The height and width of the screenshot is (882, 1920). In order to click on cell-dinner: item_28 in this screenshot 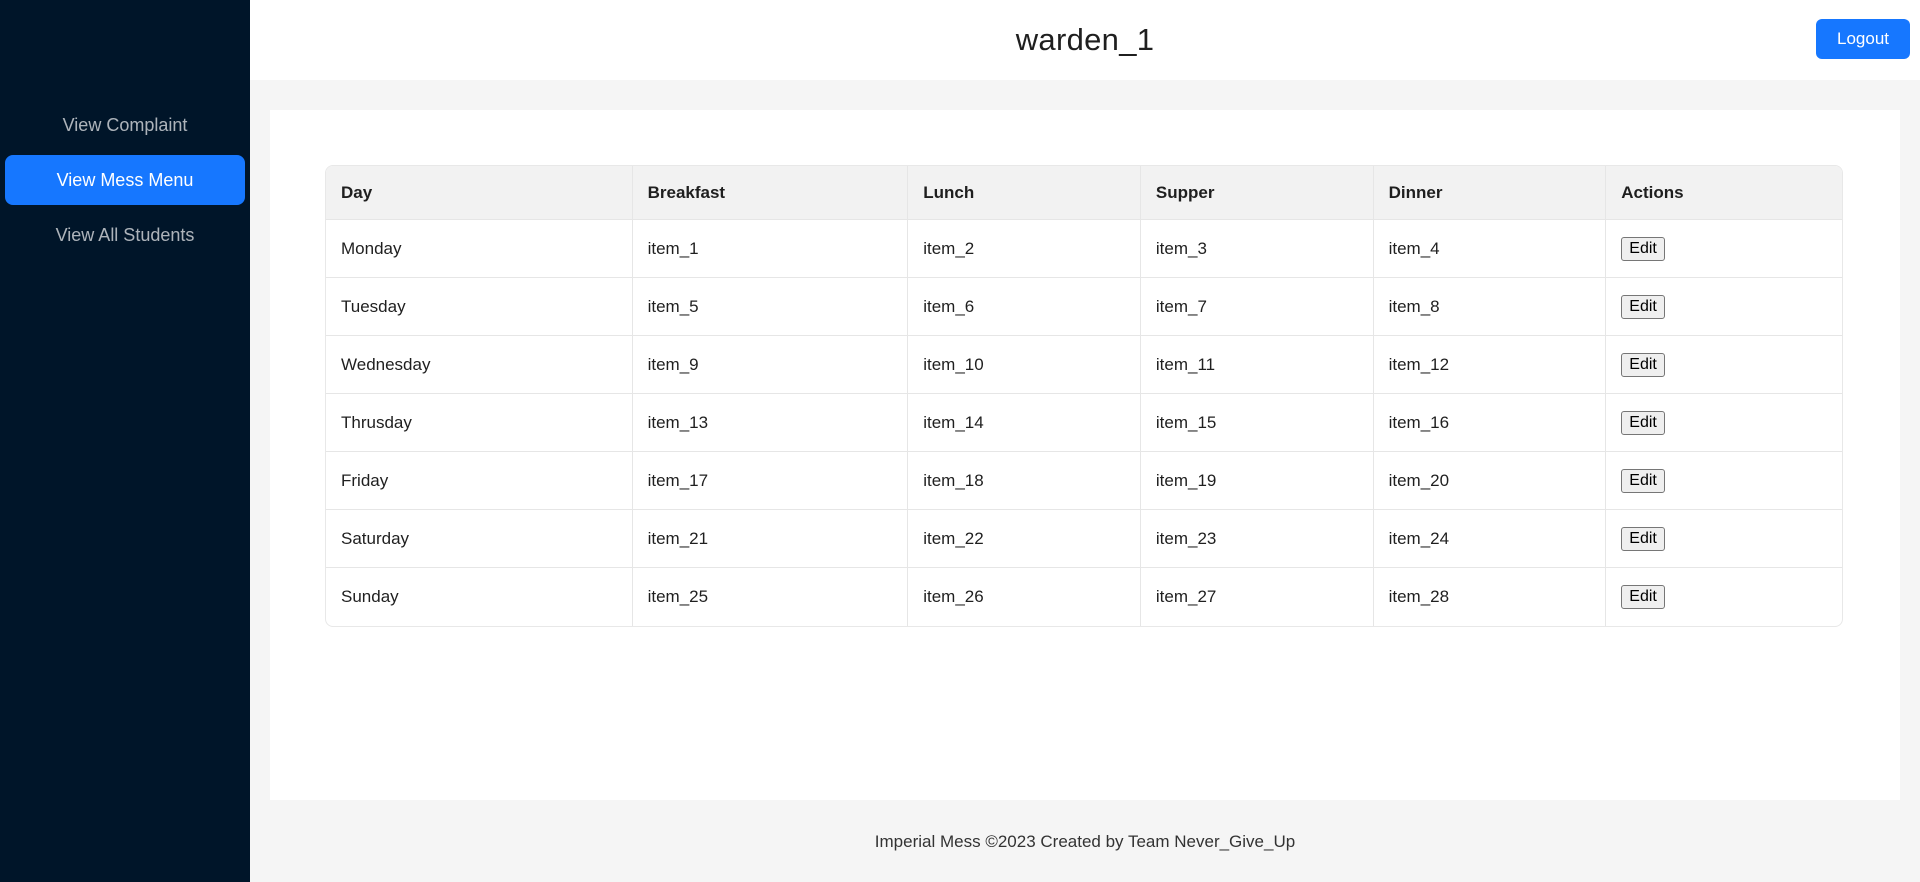, I will do `click(1490, 597)`.